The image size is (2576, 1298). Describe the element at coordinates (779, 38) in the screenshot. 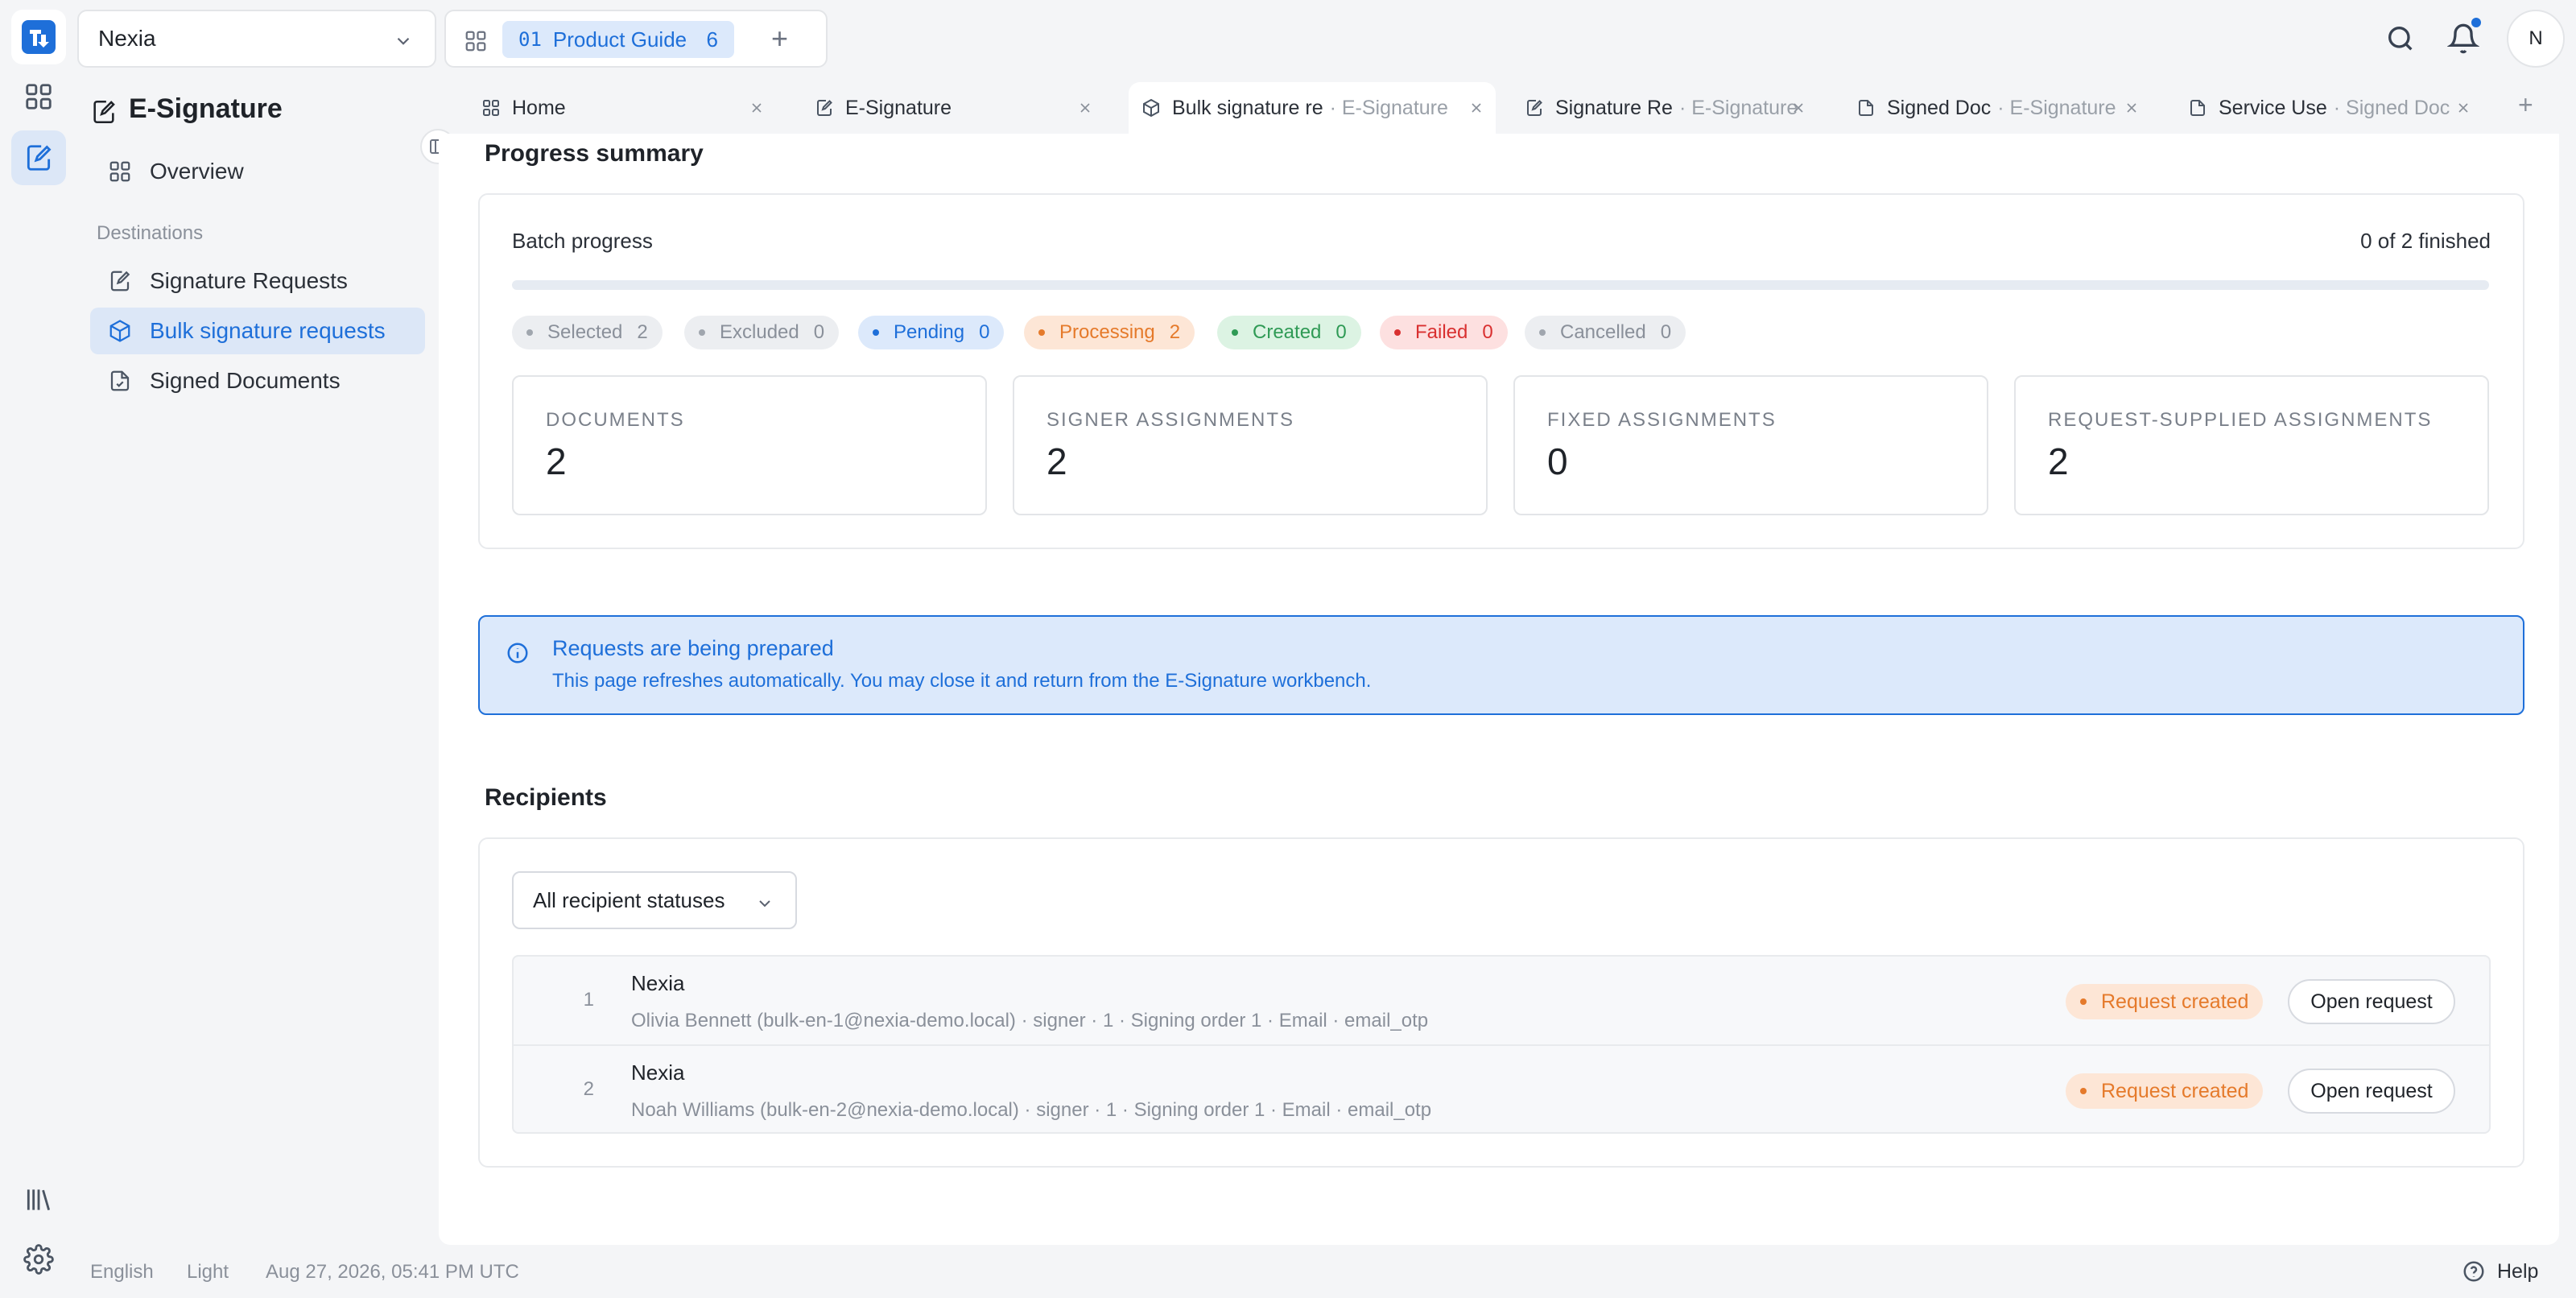

I see `add-guide-icon: +` at that location.